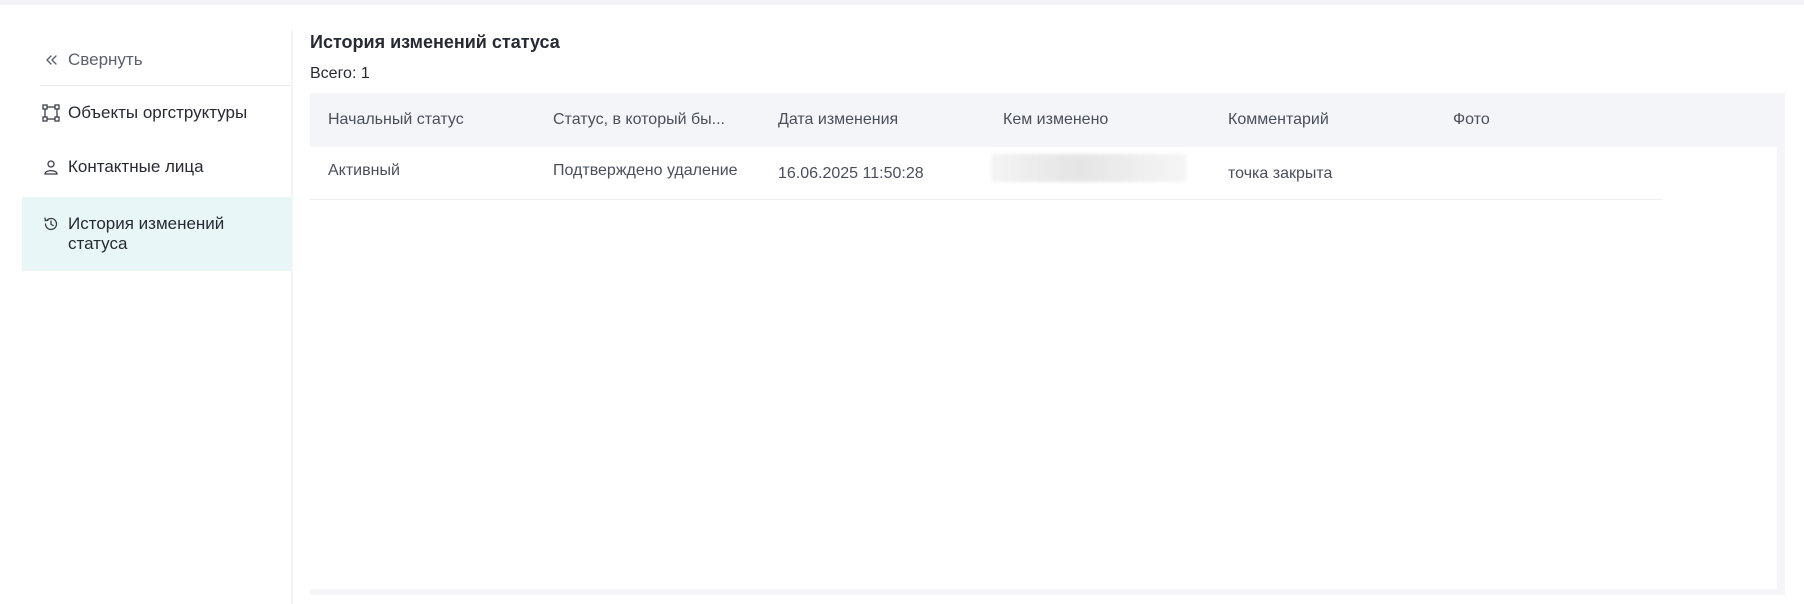  Describe the element at coordinates (1103, 120) in the screenshot. I see `column-header-changed-by: Кем изменено` at that location.